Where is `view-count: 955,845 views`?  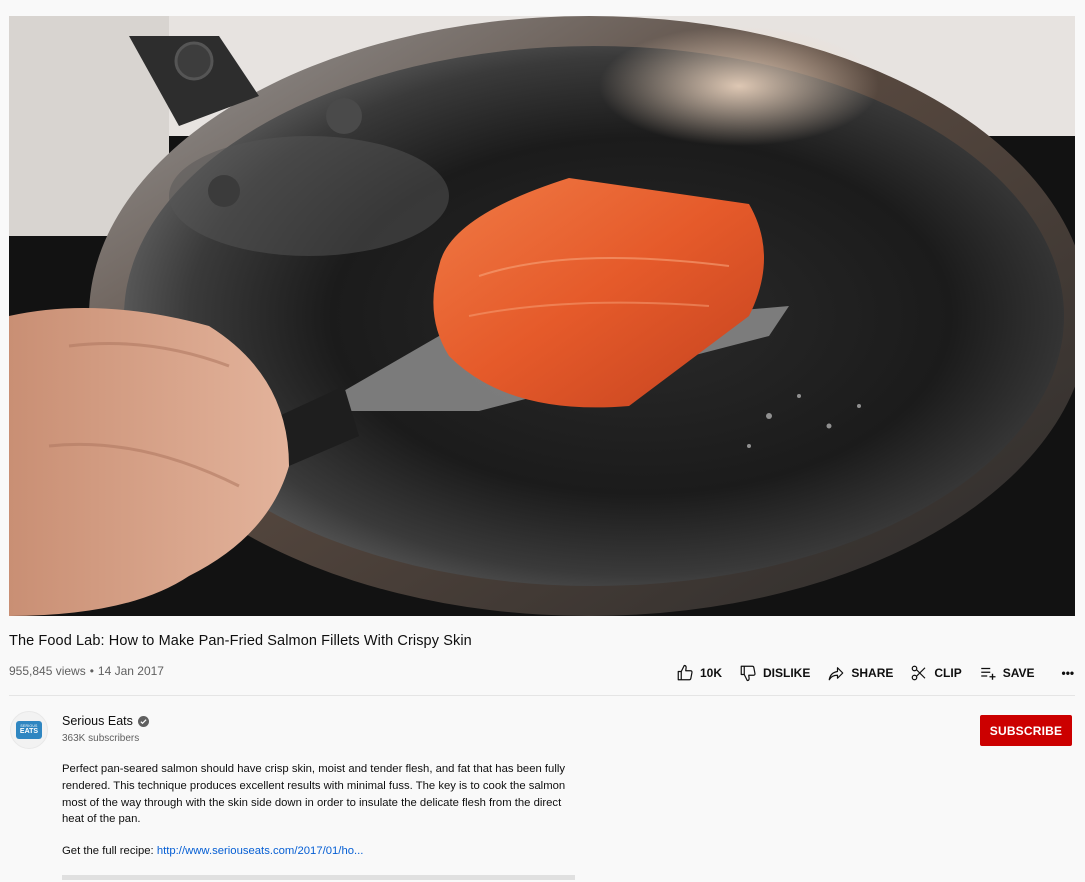
view-count: 955,845 views is located at coordinates (47, 671).